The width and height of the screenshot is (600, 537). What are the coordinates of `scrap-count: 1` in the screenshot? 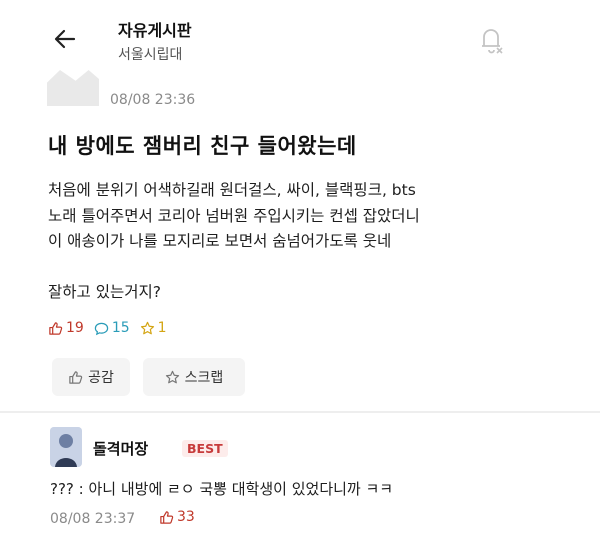 It's located at (153, 328).